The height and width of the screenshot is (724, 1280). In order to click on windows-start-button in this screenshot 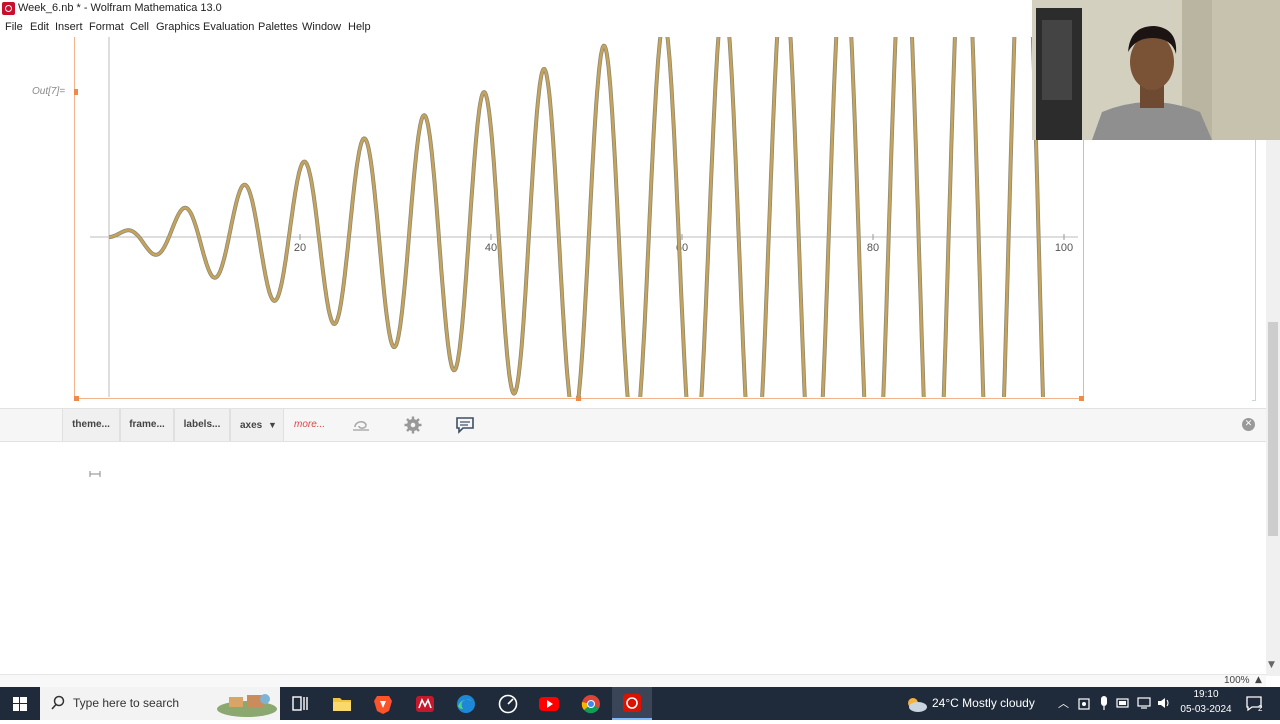, I will do `click(20, 703)`.